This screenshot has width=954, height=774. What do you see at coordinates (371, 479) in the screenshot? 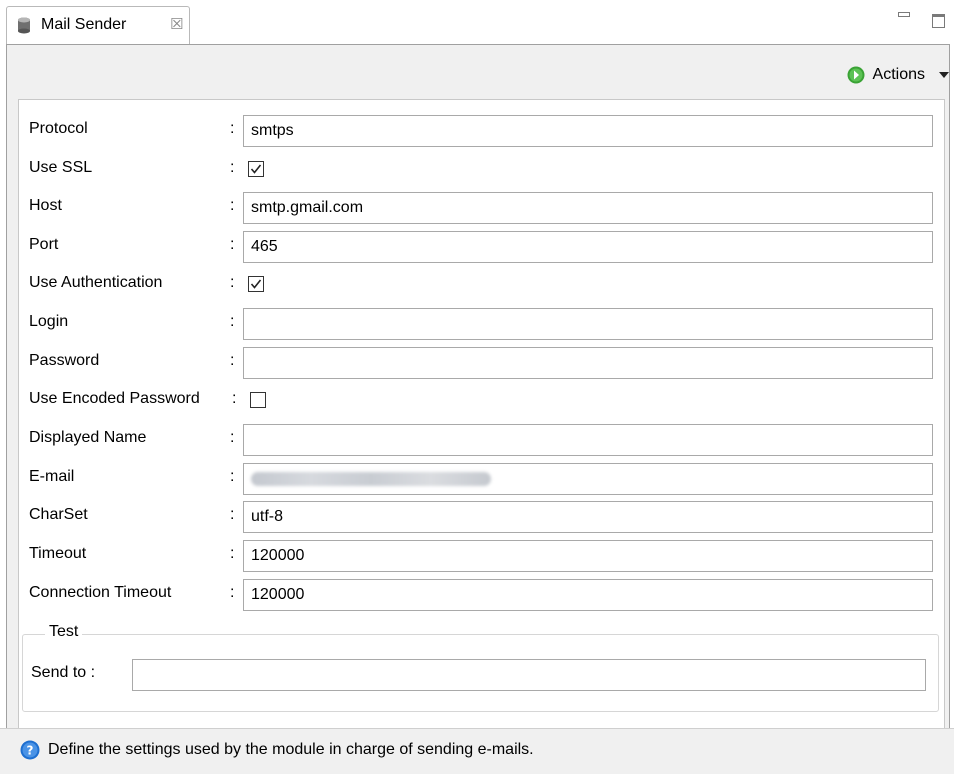
I see `blurred-email-value` at bounding box center [371, 479].